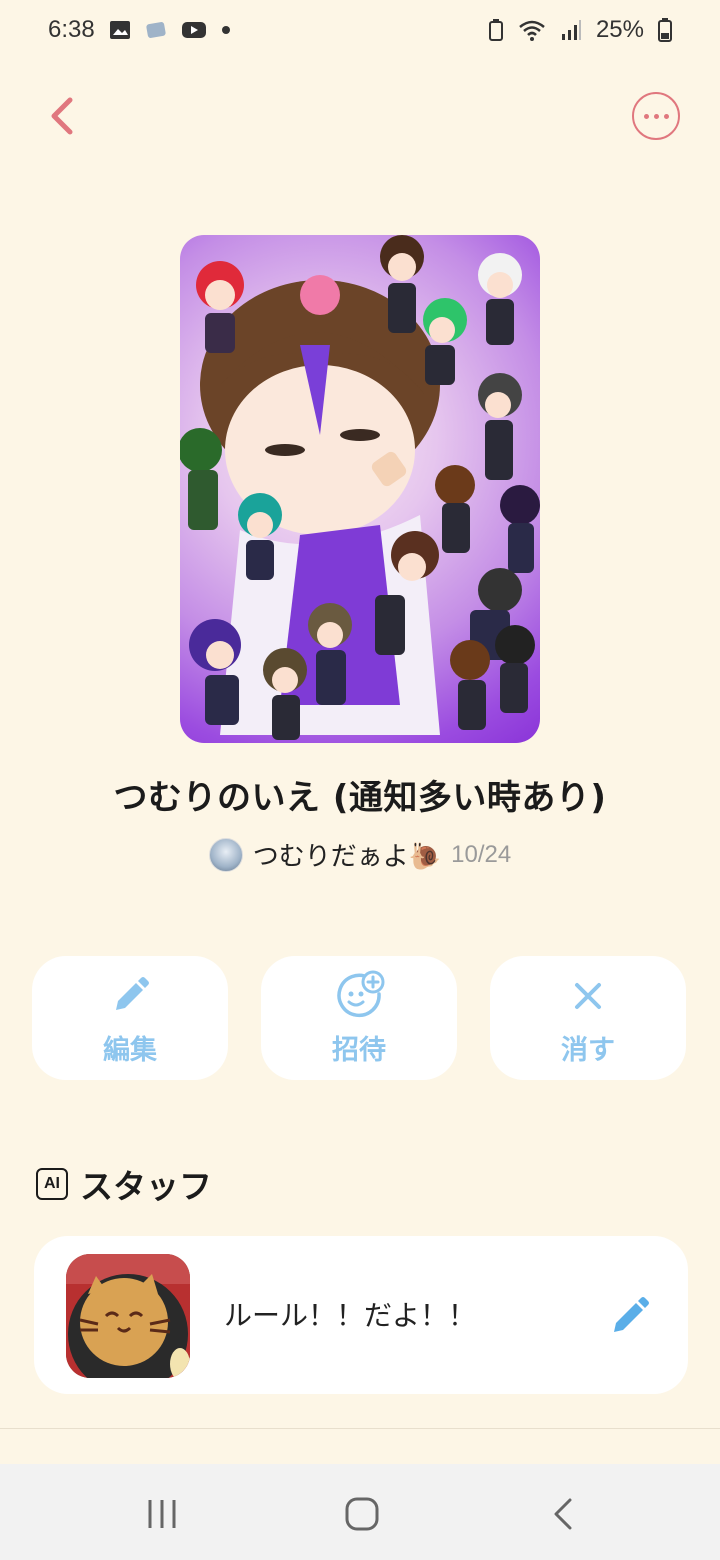 The image size is (720, 1560). What do you see at coordinates (71, 29) in the screenshot?
I see `status-time: 6:38` at bounding box center [71, 29].